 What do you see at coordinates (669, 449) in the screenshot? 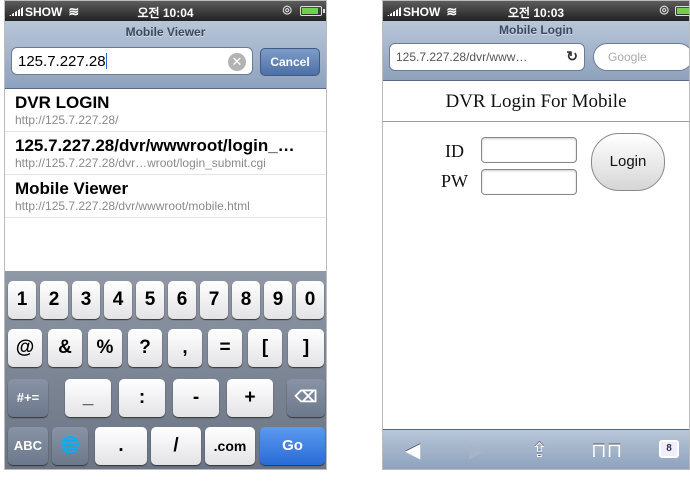
I see `tabs-icon: 8` at bounding box center [669, 449].